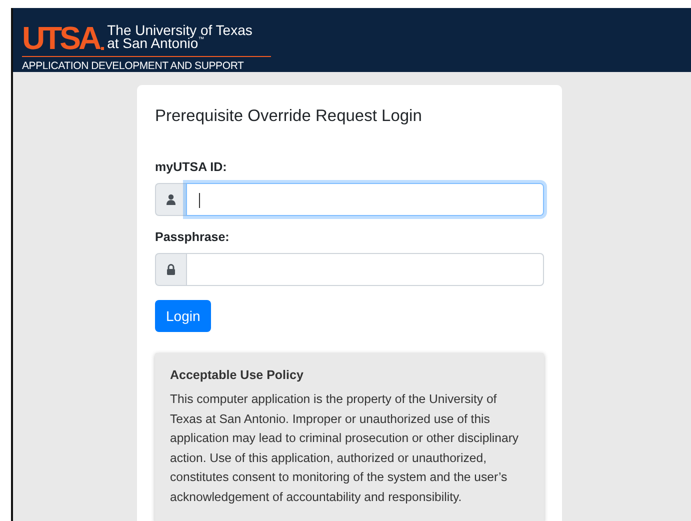 Image resolution: width=691 pixels, height=521 pixels. I want to click on department-name: APPLICATION DEVELOPMENT AND SUPPORT, so click(133, 66).